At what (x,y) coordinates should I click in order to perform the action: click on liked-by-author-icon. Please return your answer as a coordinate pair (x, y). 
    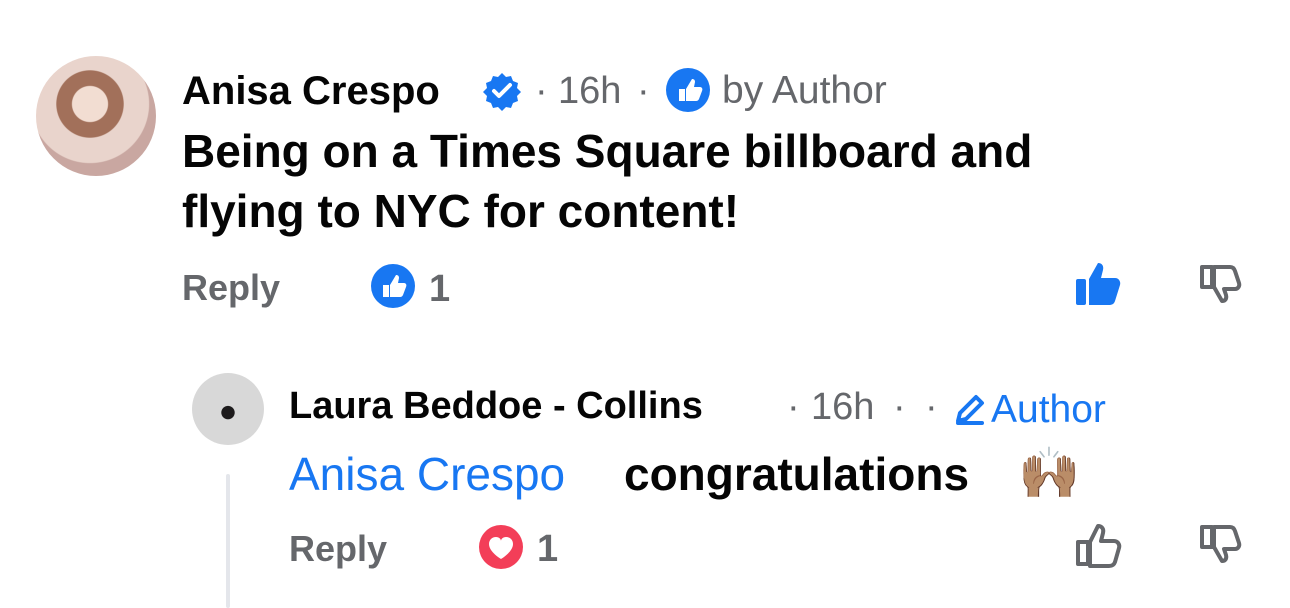
    Looking at the image, I should click on (688, 90).